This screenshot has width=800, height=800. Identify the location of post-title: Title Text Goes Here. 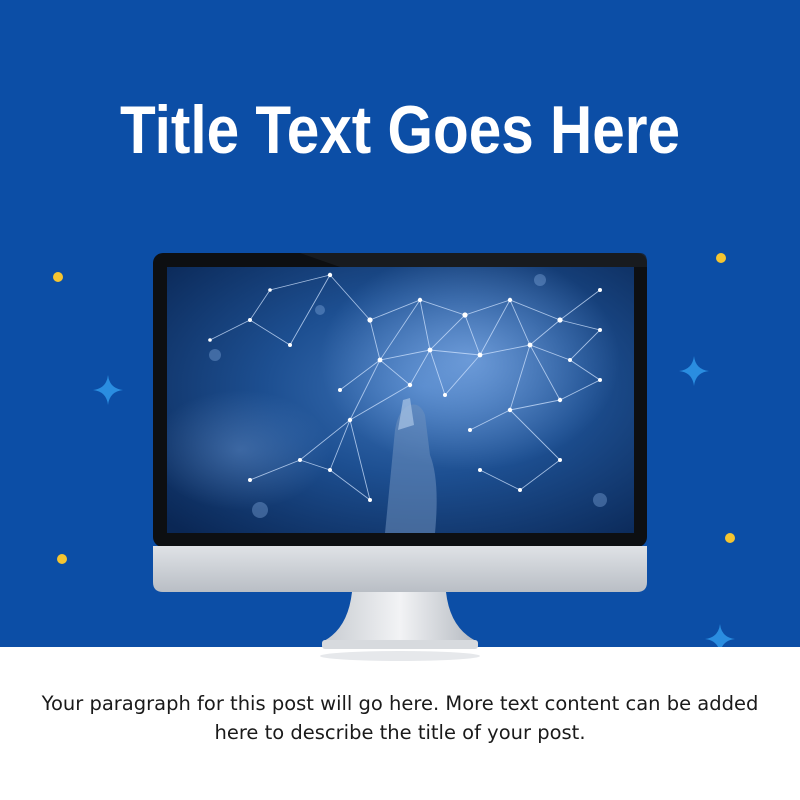
(400, 130).